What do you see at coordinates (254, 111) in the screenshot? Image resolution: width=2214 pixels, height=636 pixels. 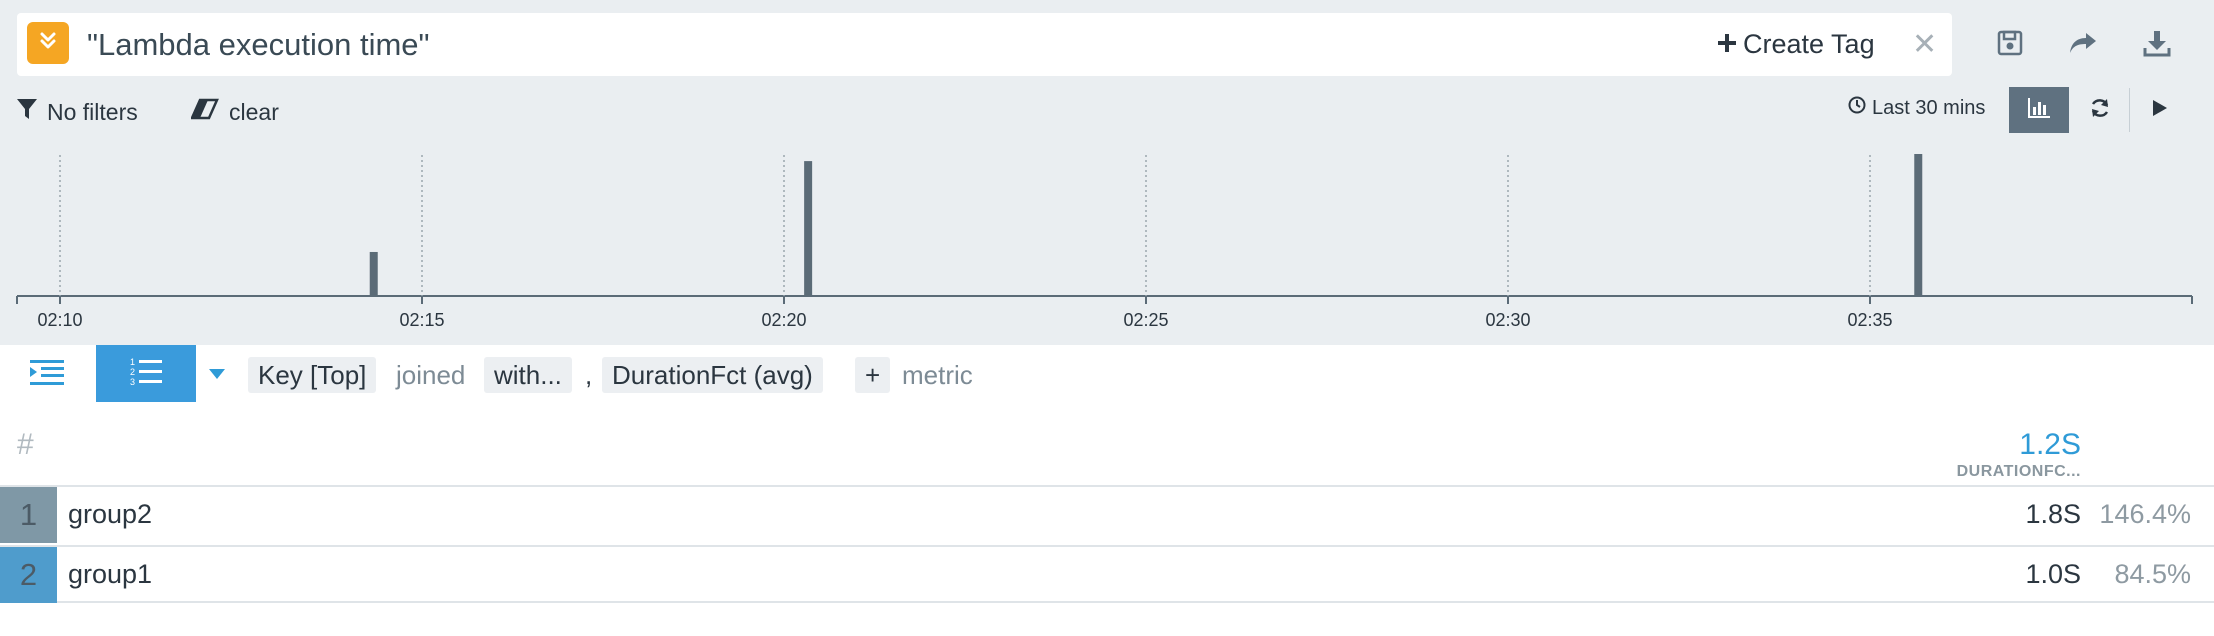 I see `clear-label: clear` at bounding box center [254, 111].